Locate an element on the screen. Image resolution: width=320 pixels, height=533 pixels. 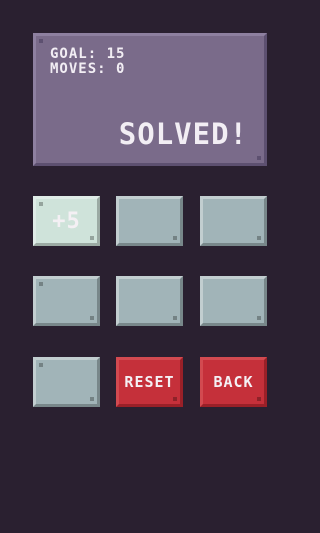
back-button: BACK is located at coordinates (233, 382).